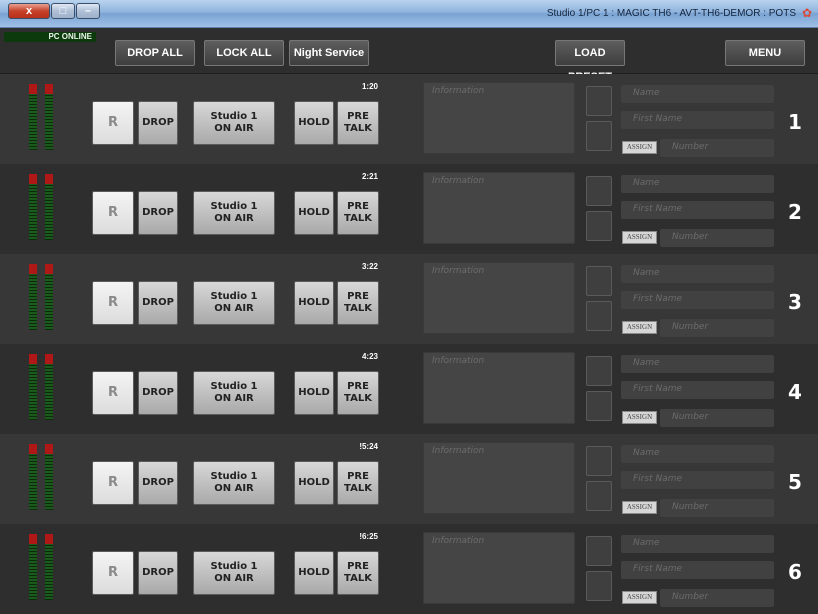  I want to click on line-timer: 3:22, so click(369, 266).